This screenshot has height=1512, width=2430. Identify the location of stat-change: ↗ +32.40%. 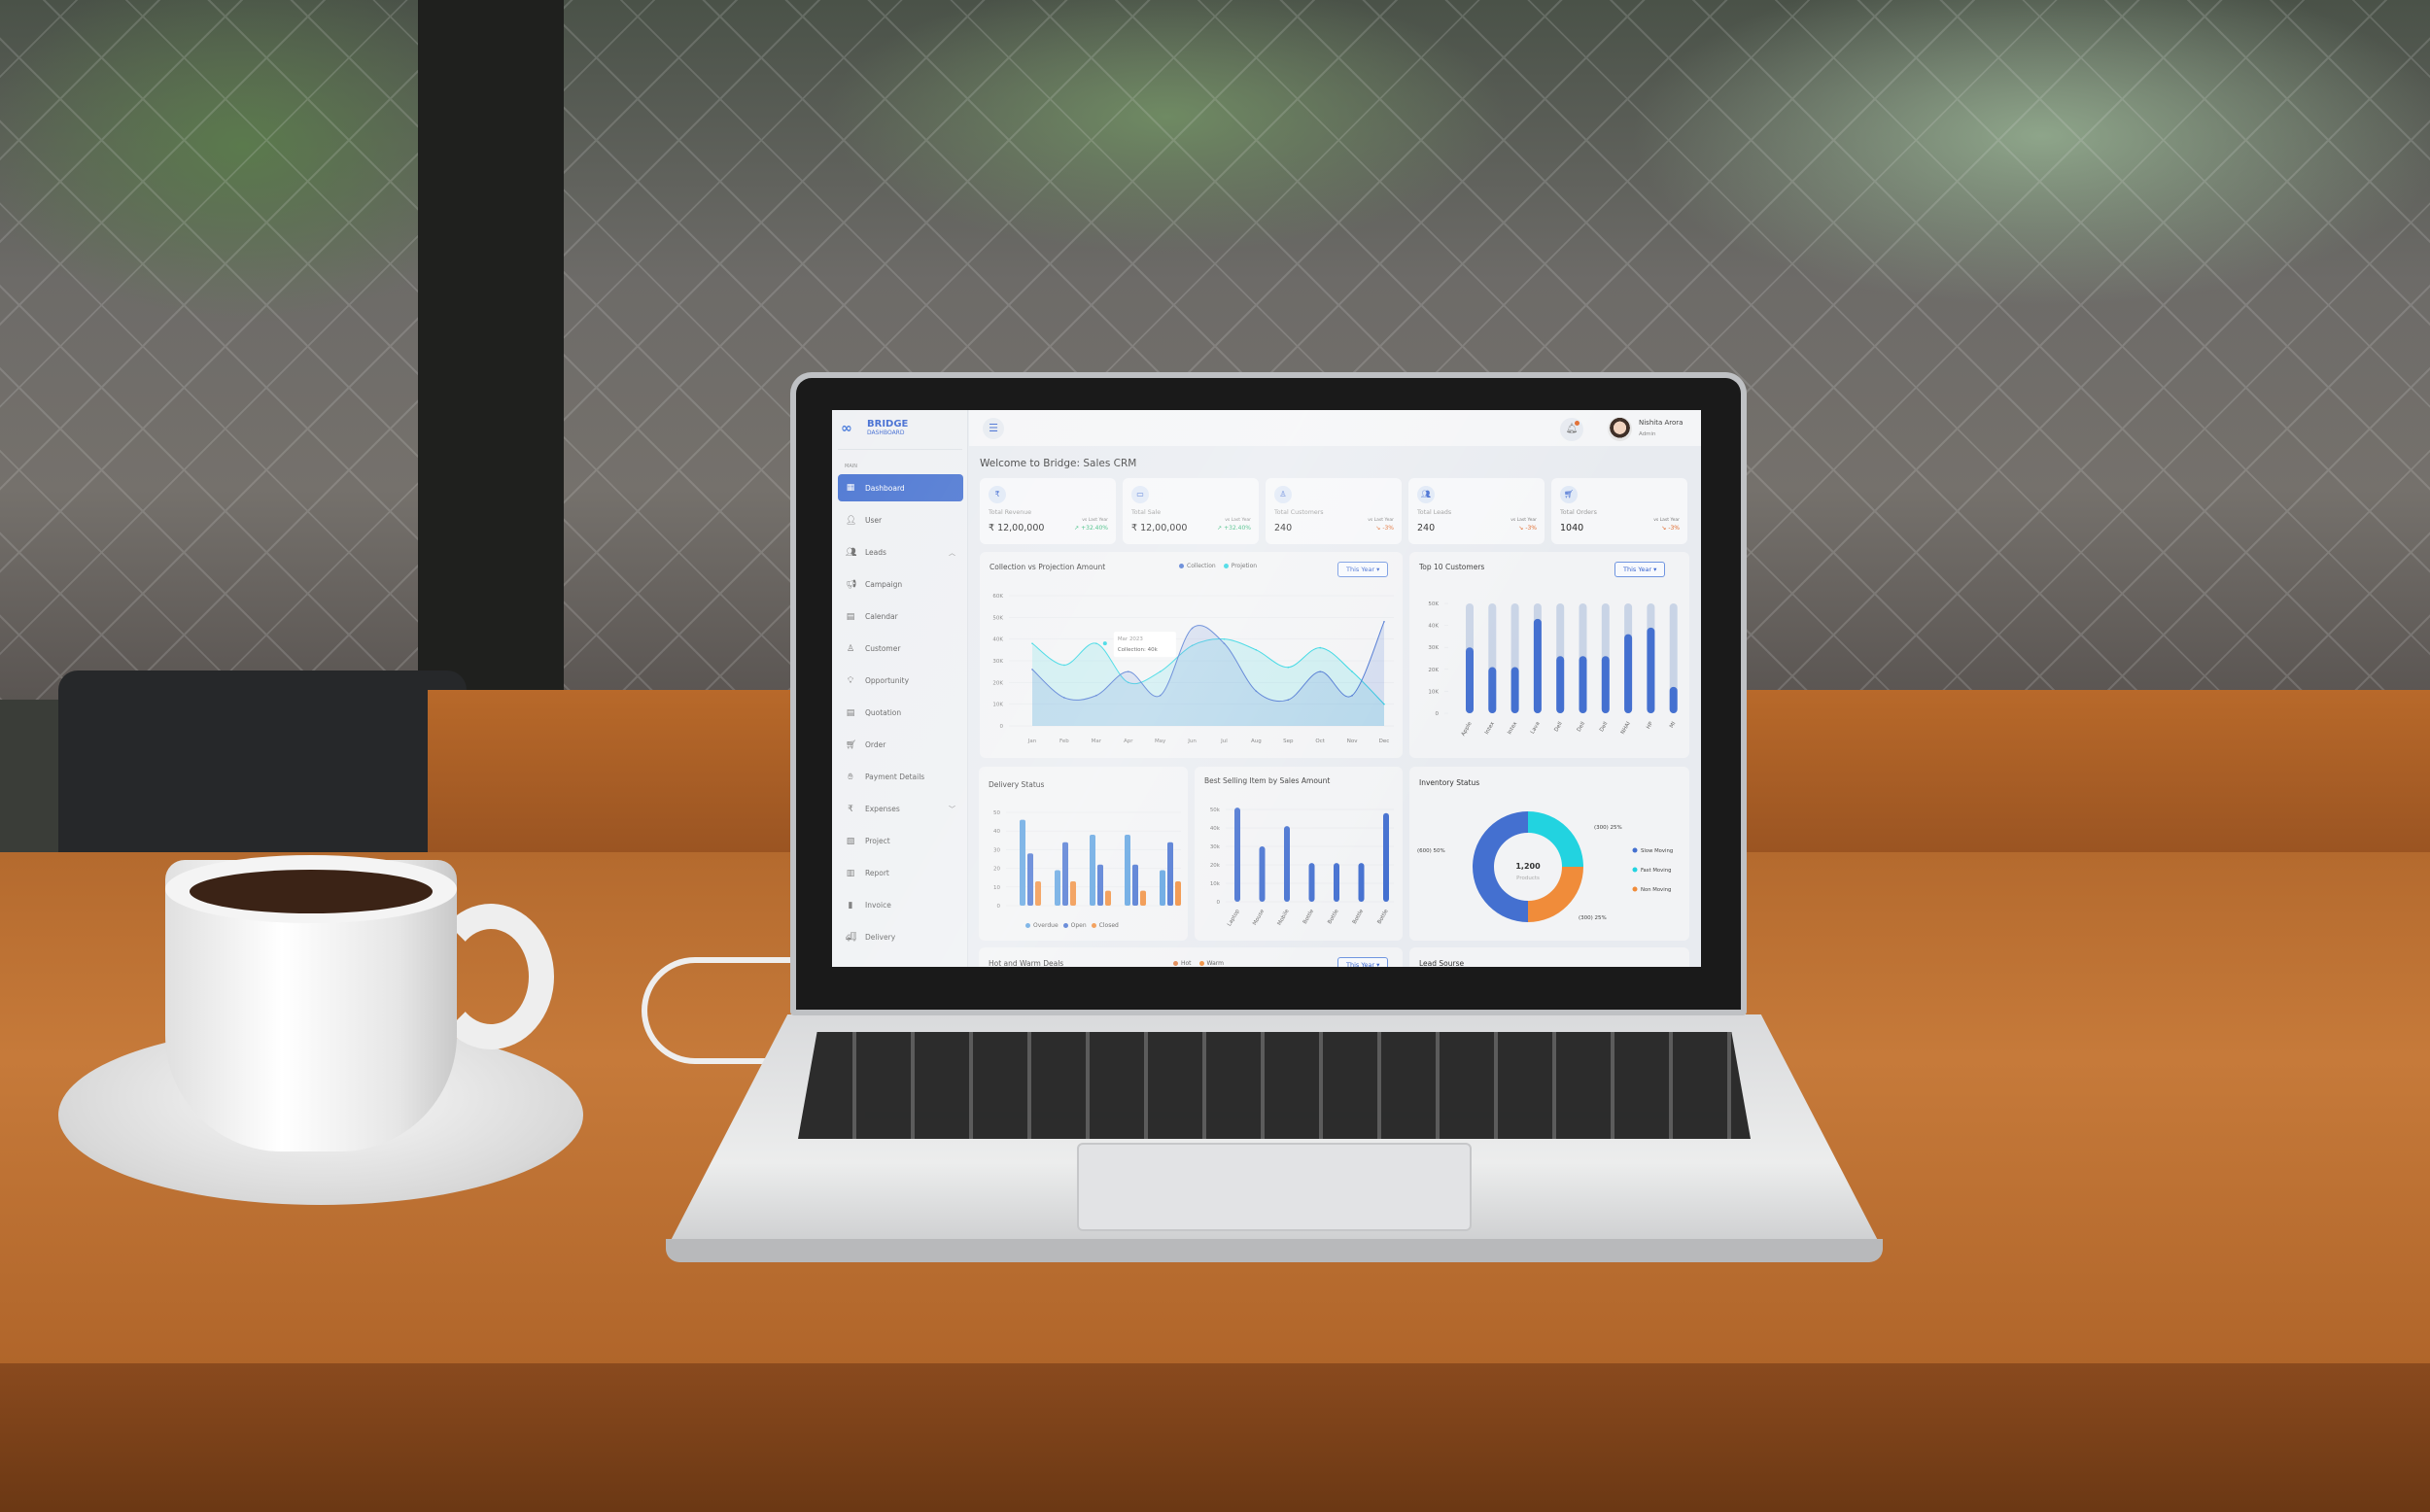
(1091, 528).